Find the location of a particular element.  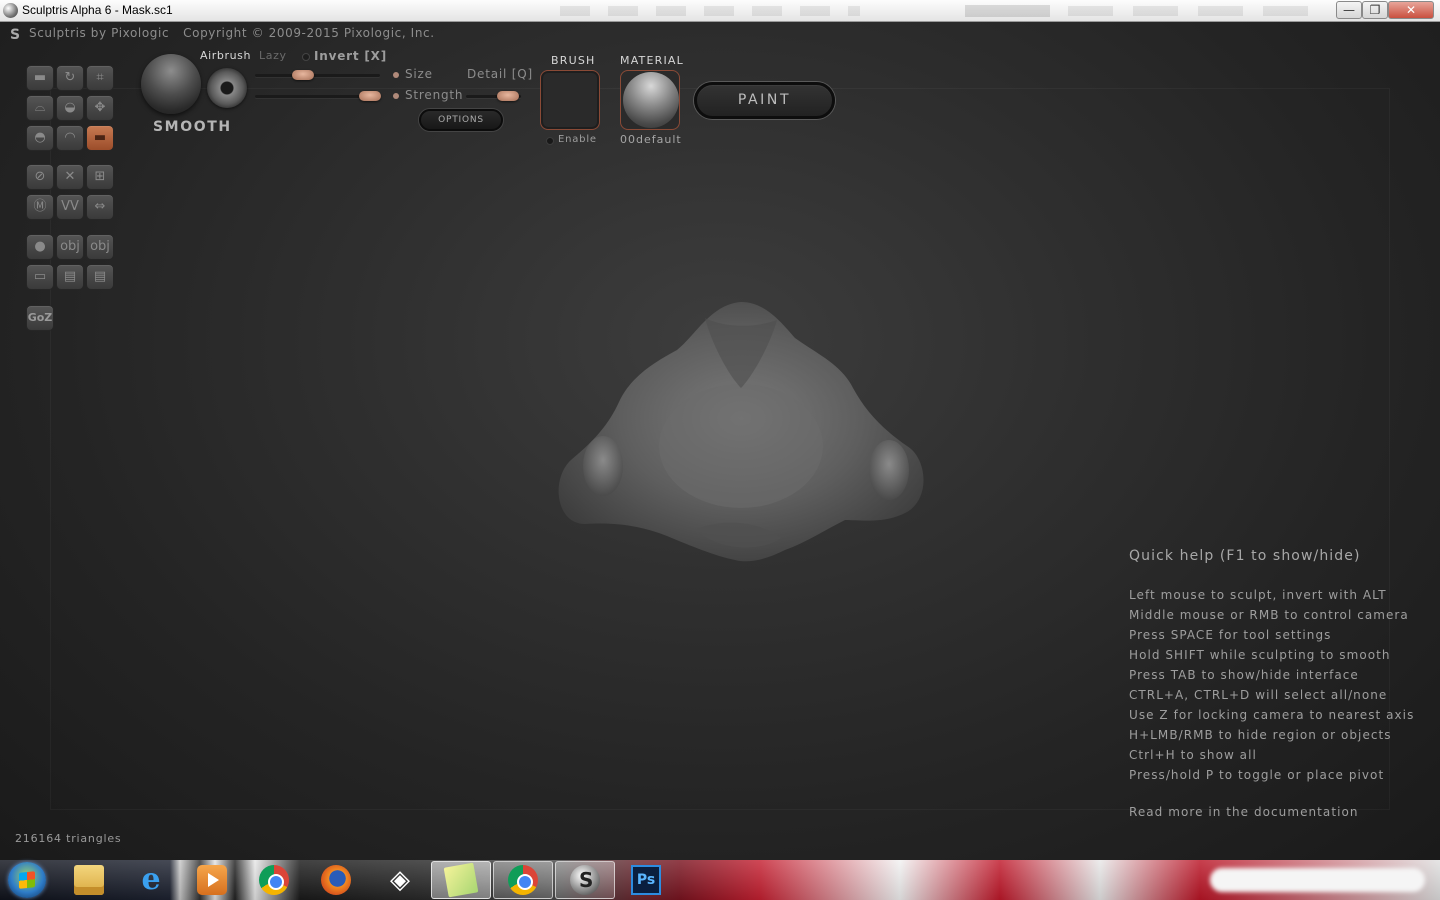

taskbar-sculptris is located at coordinates (585, 880).